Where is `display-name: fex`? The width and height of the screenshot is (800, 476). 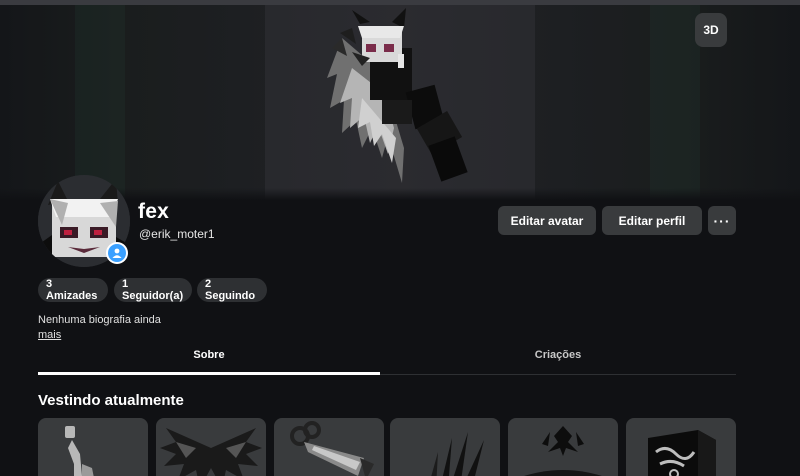 display-name: fex is located at coordinates (153, 211).